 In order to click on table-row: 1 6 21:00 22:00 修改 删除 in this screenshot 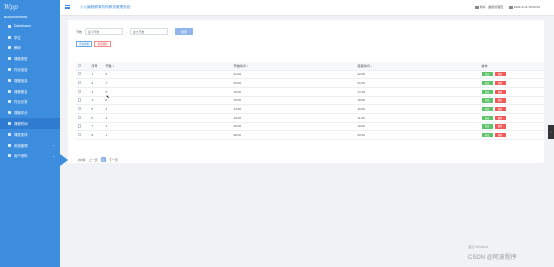, I will do `click(310, 75)`.